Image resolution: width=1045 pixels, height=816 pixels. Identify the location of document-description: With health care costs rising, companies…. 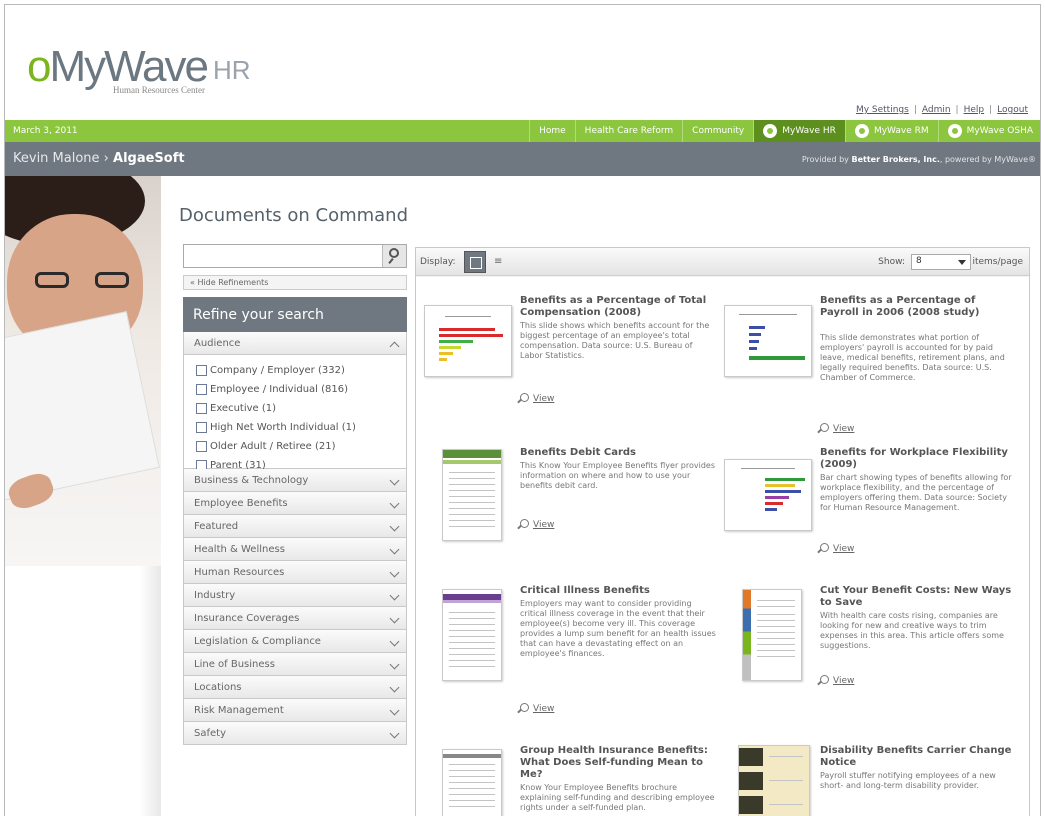
(912, 630).